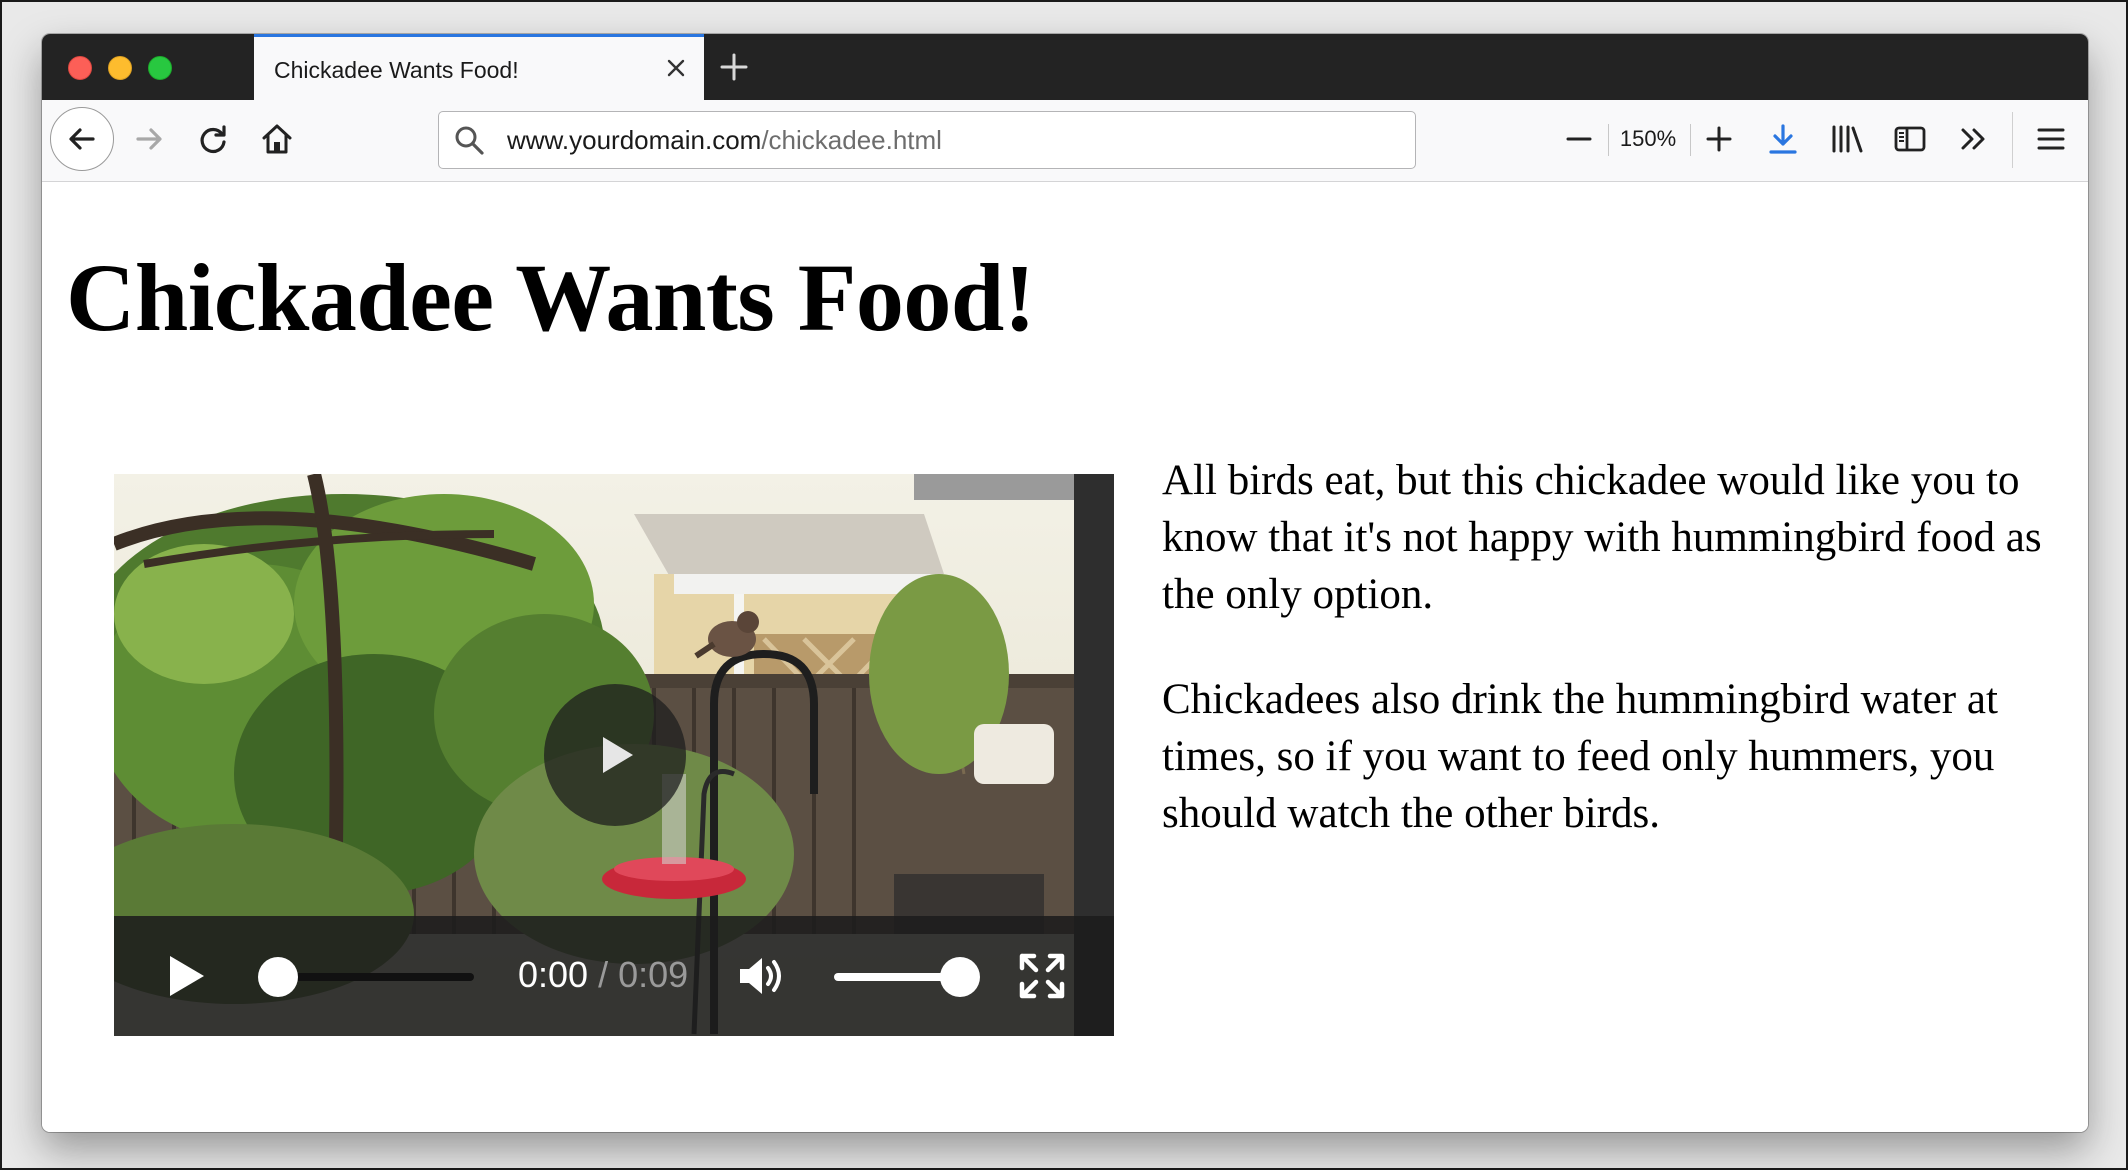 Image resolution: width=2128 pixels, height=1170 pixels. What do you see at coordinates (1065, 67) in the screenshot?
I see `tab-strip: Chickadee Wants Food!` at bounding box center [1065, 67].